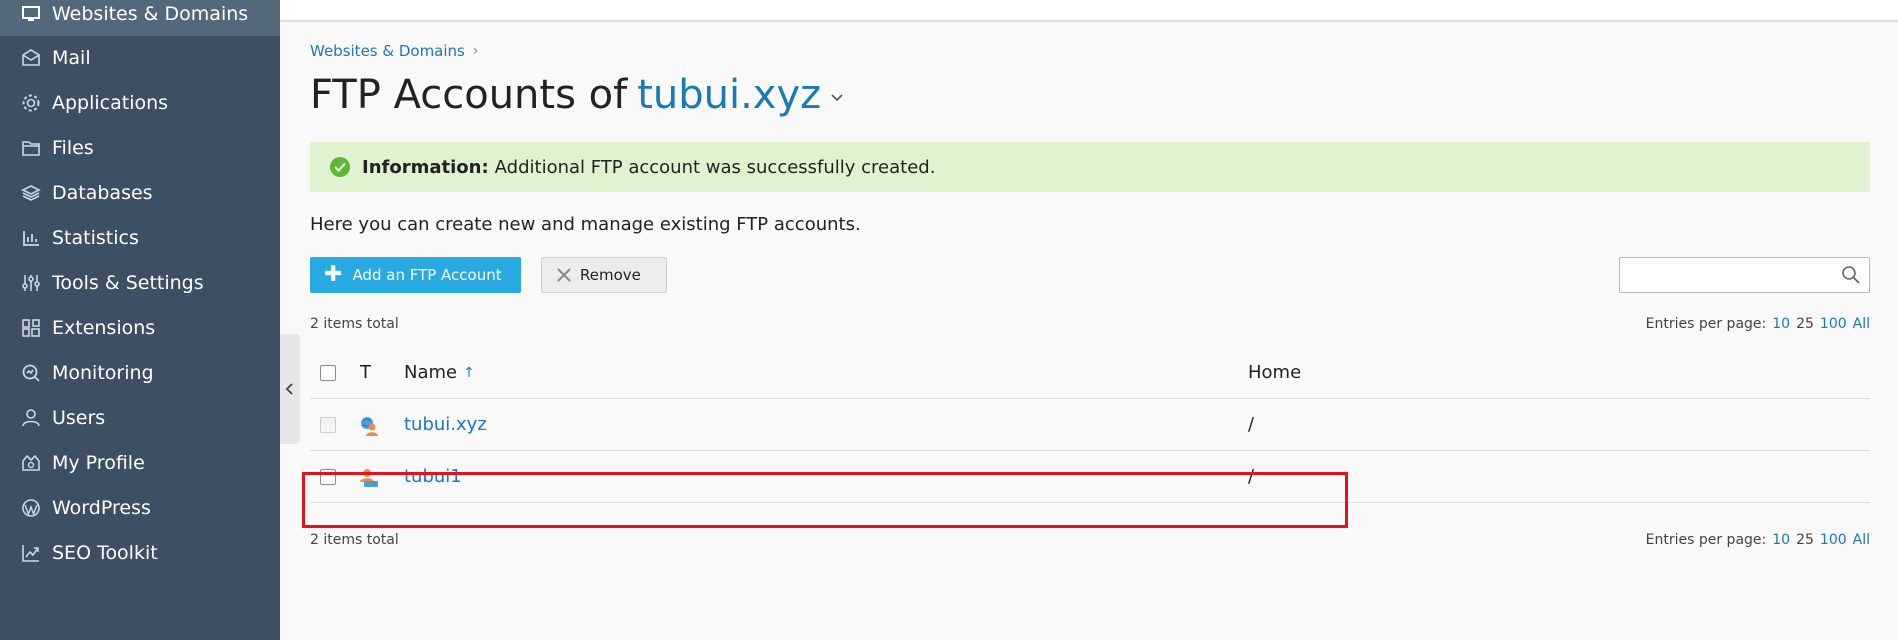 This screenshot has height=640, width=1898. What do you see at coordinates (354, 324) in the screenshot?
I see `items-total: 2 items total` at bounding box center [354, 324].